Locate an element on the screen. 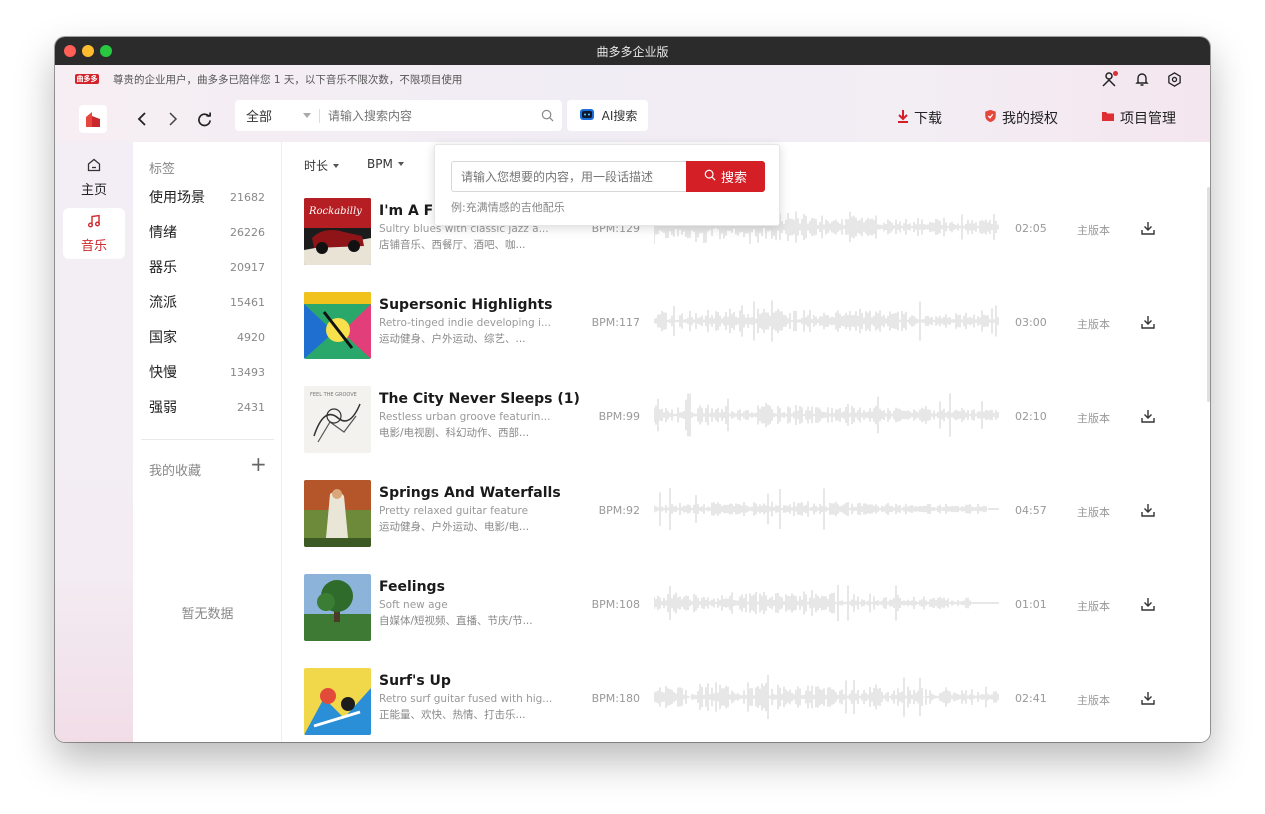 The height and width of the screenshot is (814, 1265). category-label: 器乐 is located at coordinates (163, 268).